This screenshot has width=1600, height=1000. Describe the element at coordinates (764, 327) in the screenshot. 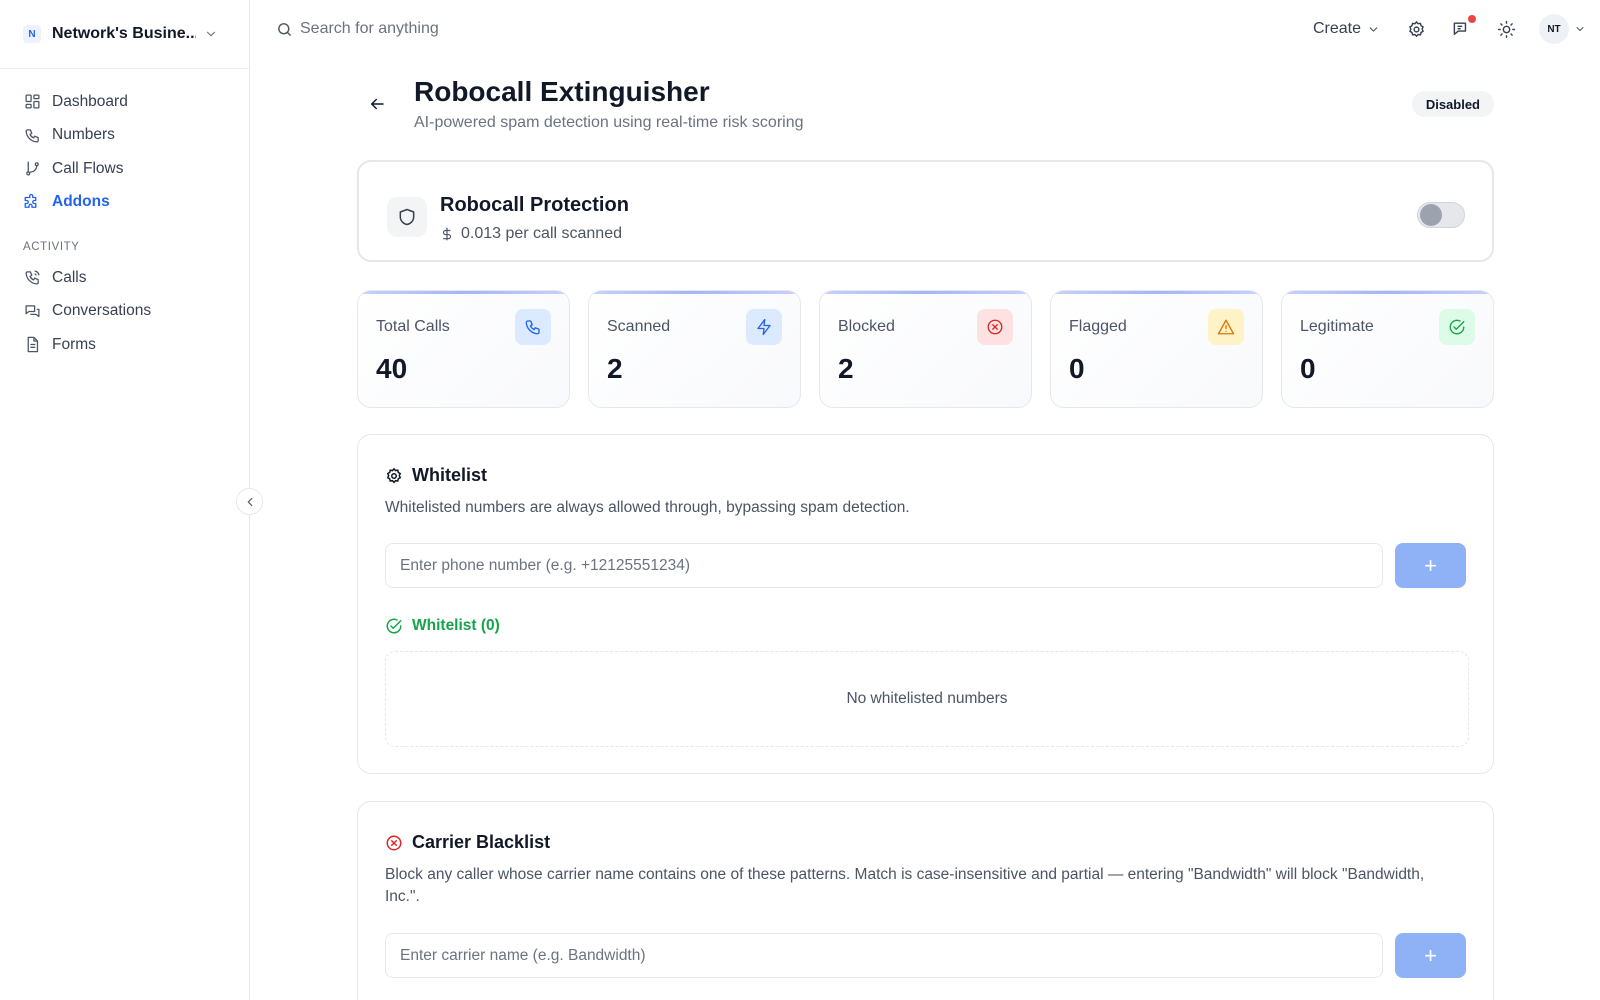

I see `lightning-icon` at that location.